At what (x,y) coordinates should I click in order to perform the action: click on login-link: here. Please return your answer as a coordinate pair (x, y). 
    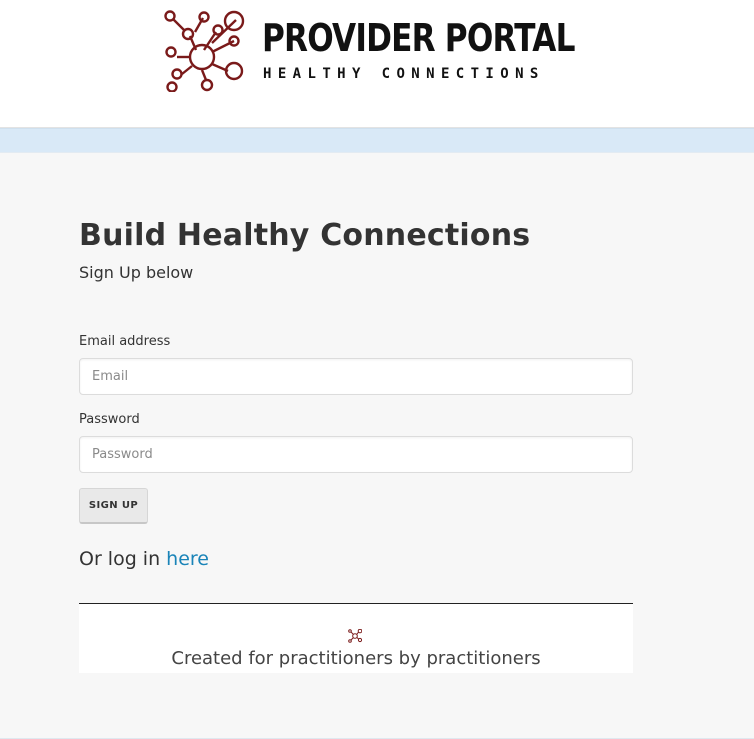
    Looking at the image, I should click on (187, 559).